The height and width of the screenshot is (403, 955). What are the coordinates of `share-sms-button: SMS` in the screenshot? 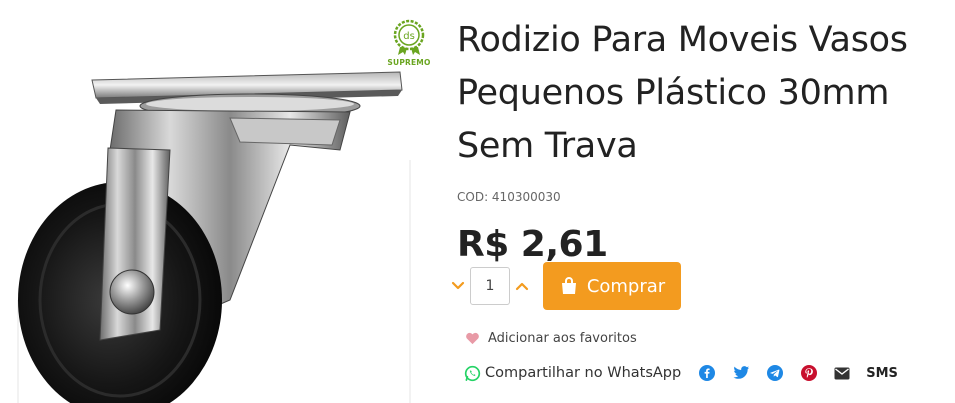 It's located at (882, 373).